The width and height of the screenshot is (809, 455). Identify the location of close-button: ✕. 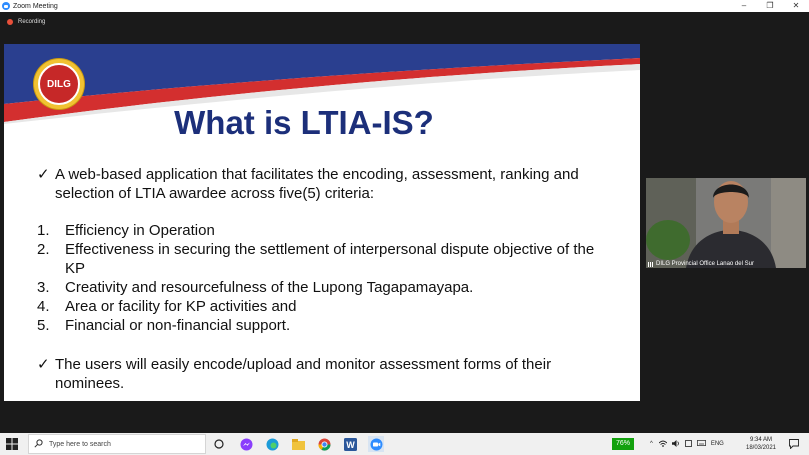
(796, 6).